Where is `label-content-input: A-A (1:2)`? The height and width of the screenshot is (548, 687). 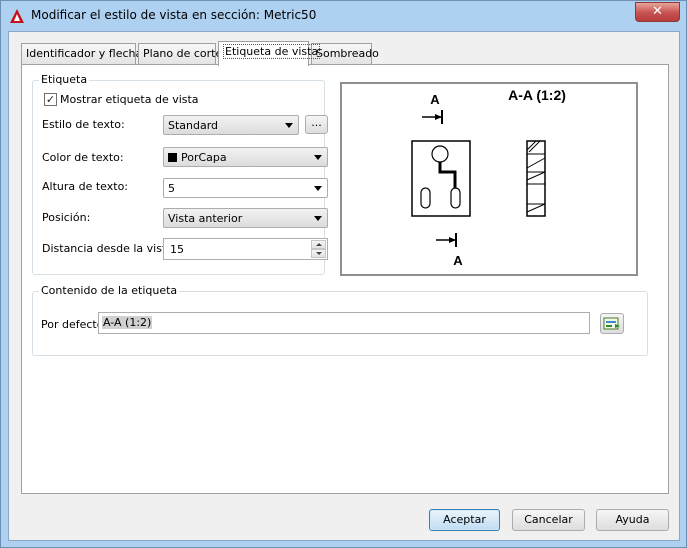 label-content-input: A-A (1:2) is located at coordinates (344, 323).